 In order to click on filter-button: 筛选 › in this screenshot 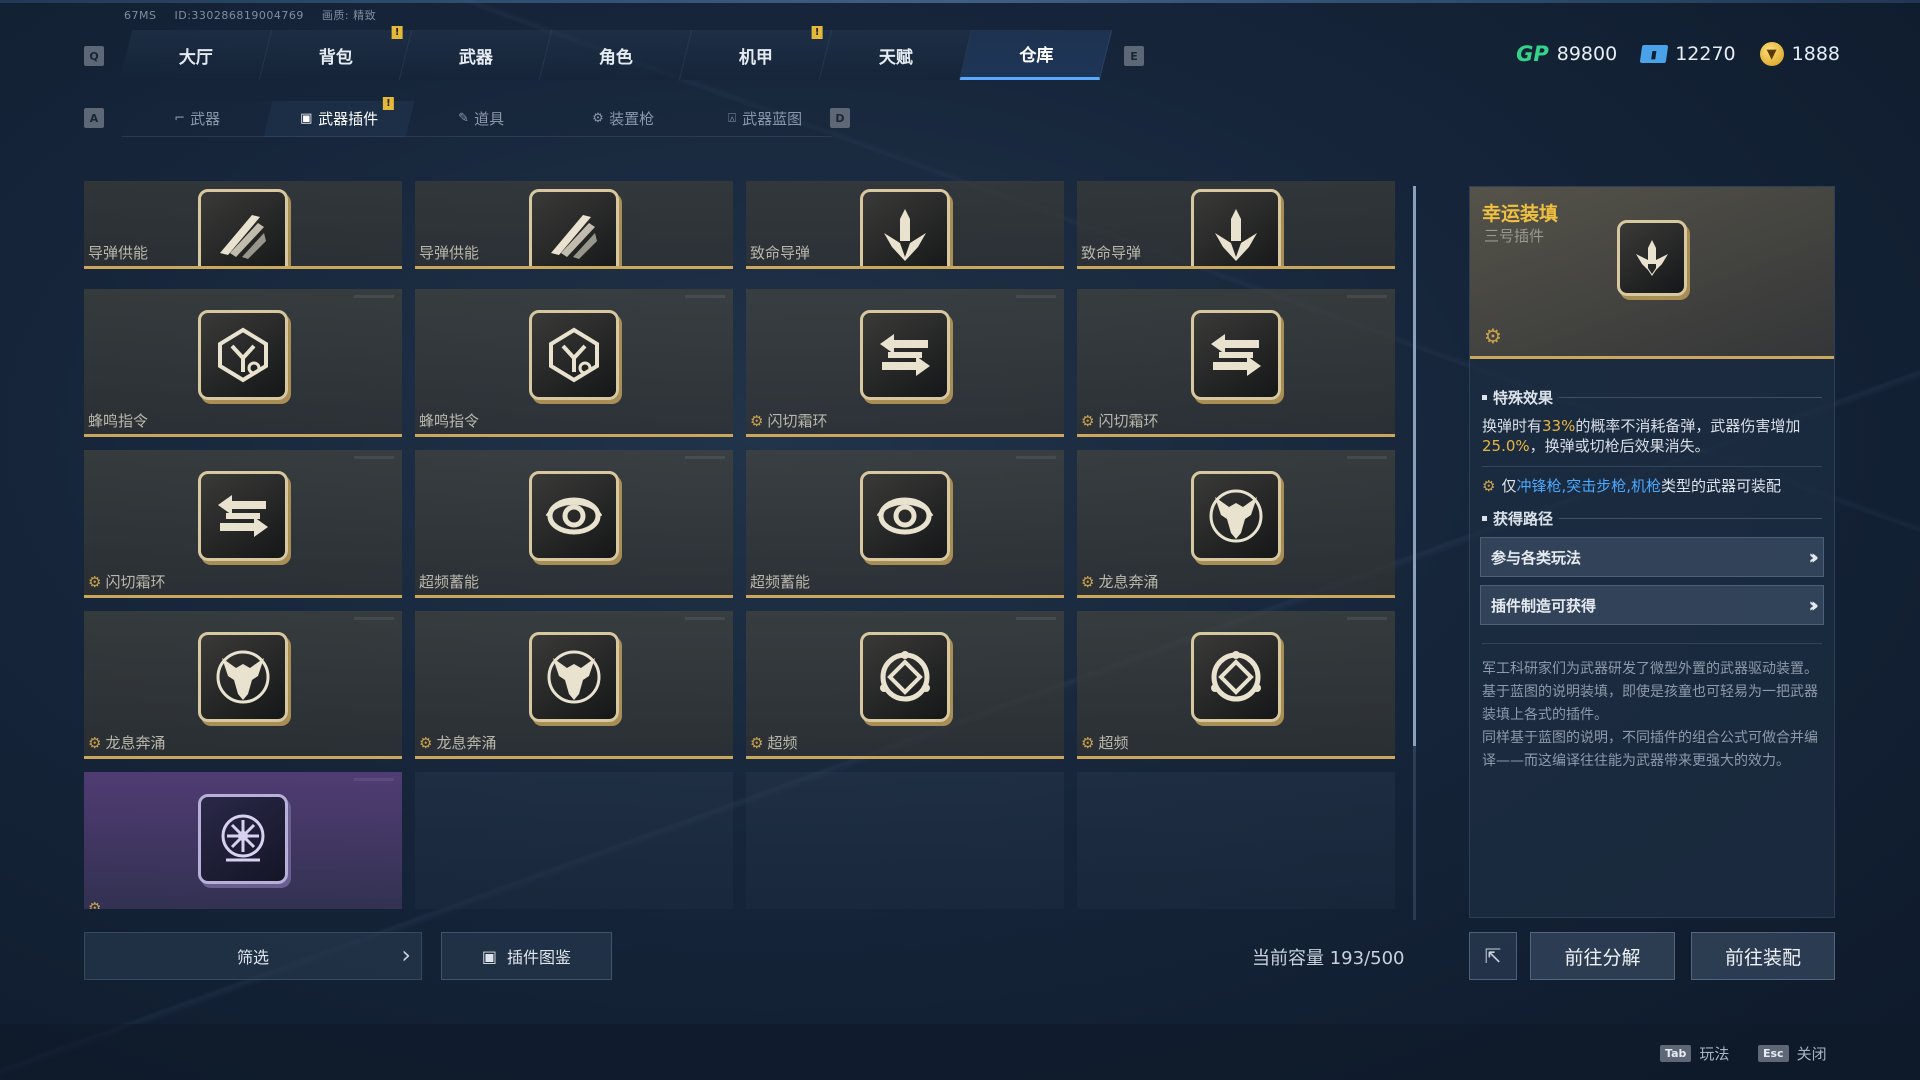, I will do `click(253, 956)`.